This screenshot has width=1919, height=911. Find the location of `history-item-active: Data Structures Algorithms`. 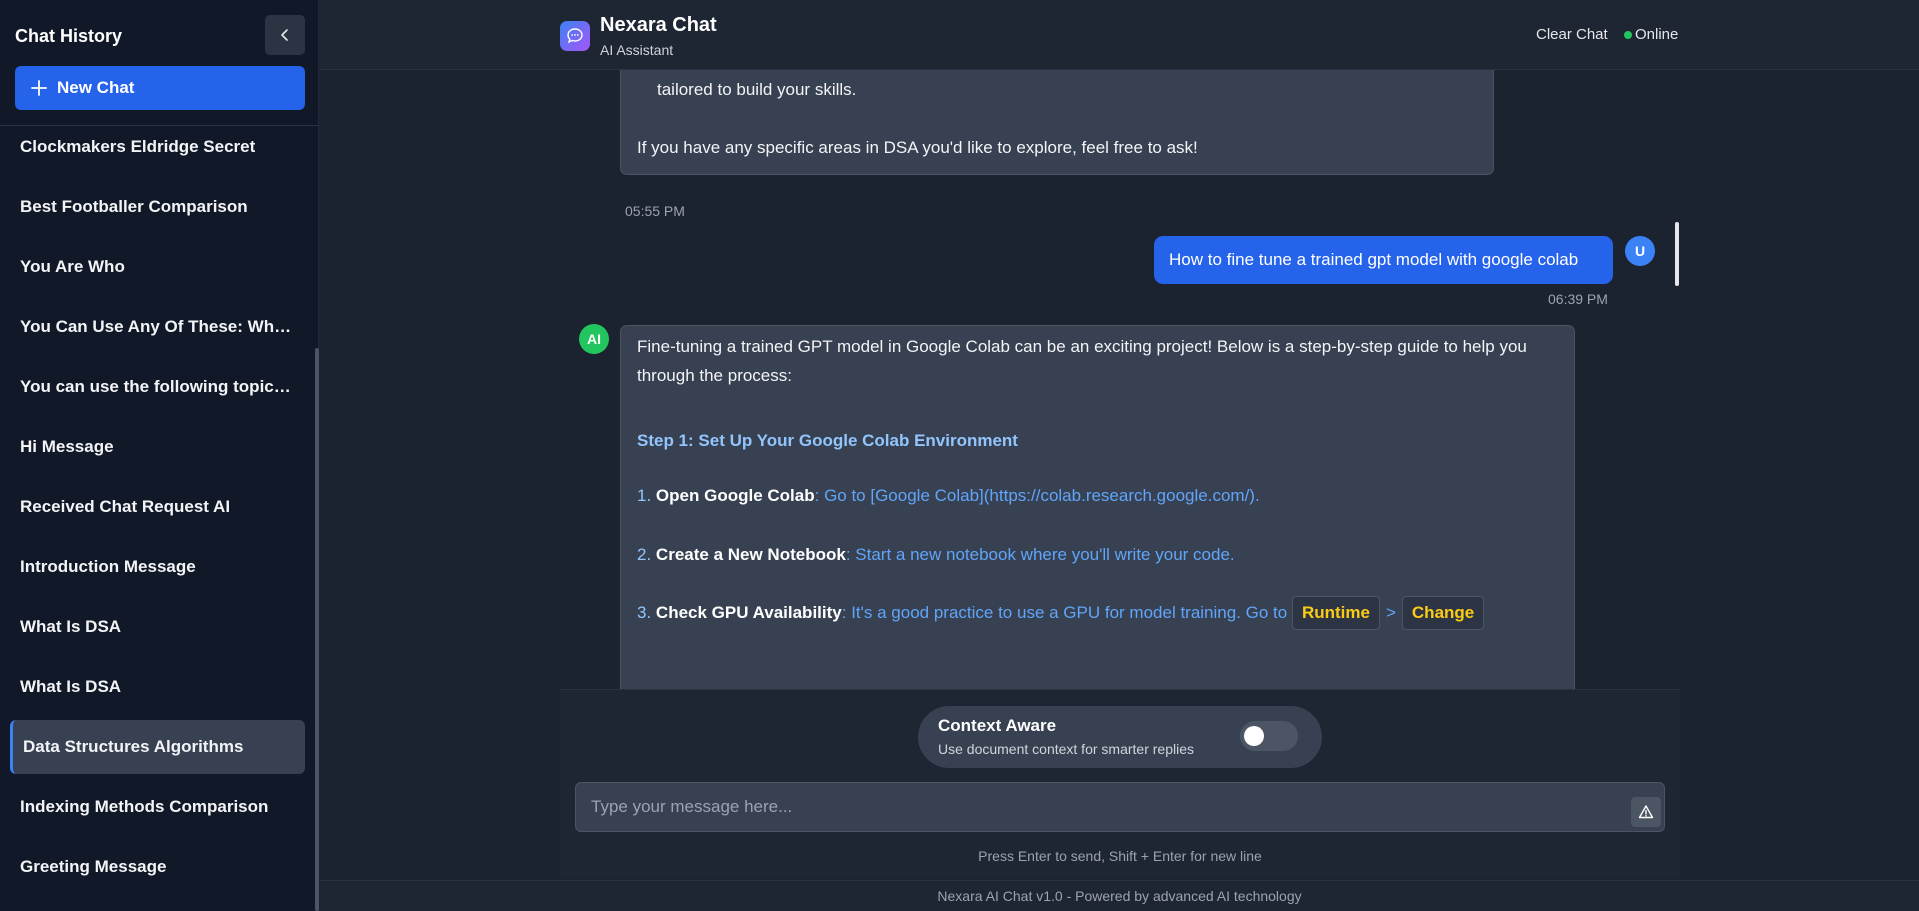

history-item-active: Data Structures Algorithms is located at coordinates (157, 747).